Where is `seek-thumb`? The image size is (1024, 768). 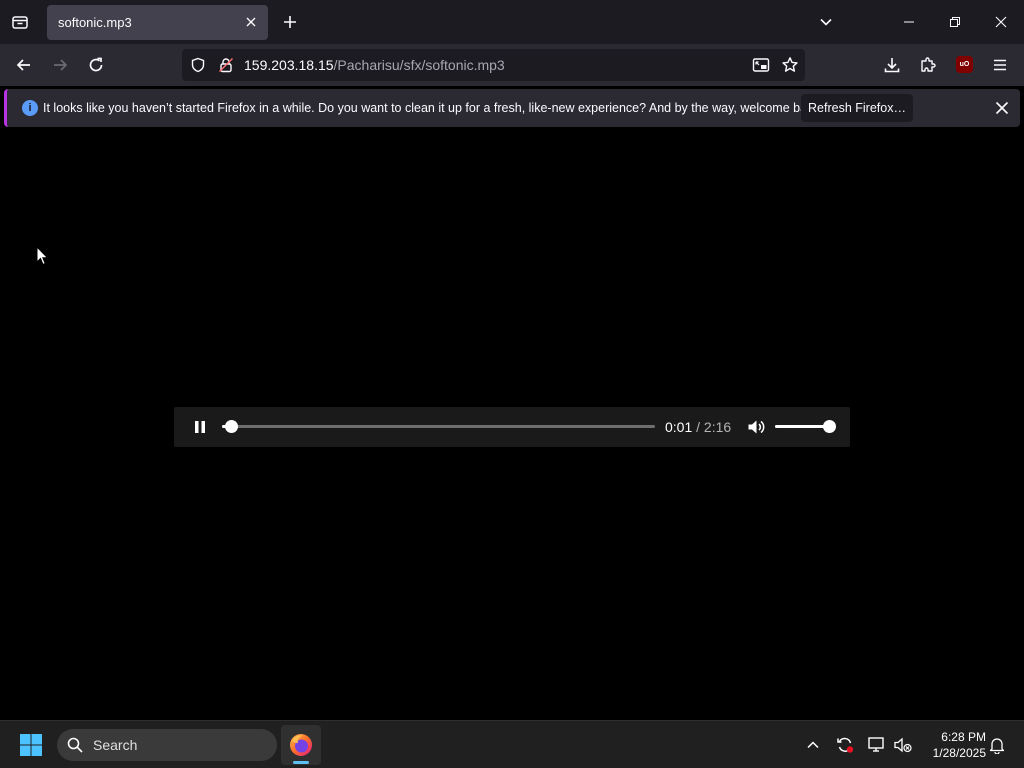
seek-thumb is located at coordinates (231, 426).